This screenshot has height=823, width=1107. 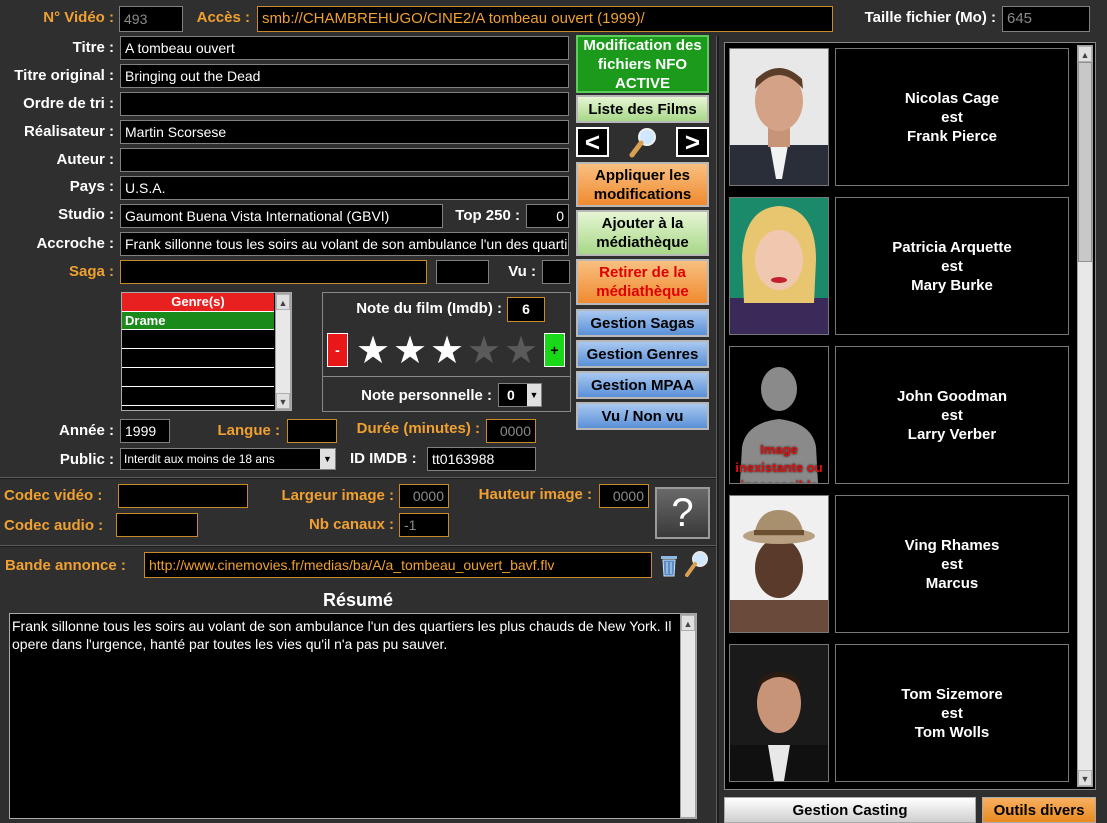 I want to click on tab-tools: Outils divers, so click(x=1039, y=810).